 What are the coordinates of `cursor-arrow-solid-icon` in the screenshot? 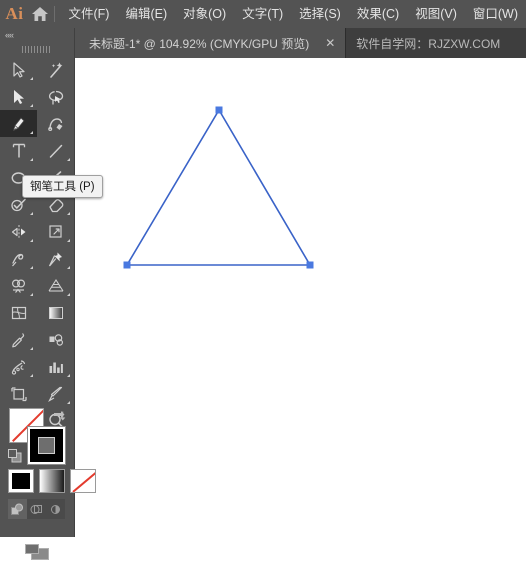 It's located at (19, 97).